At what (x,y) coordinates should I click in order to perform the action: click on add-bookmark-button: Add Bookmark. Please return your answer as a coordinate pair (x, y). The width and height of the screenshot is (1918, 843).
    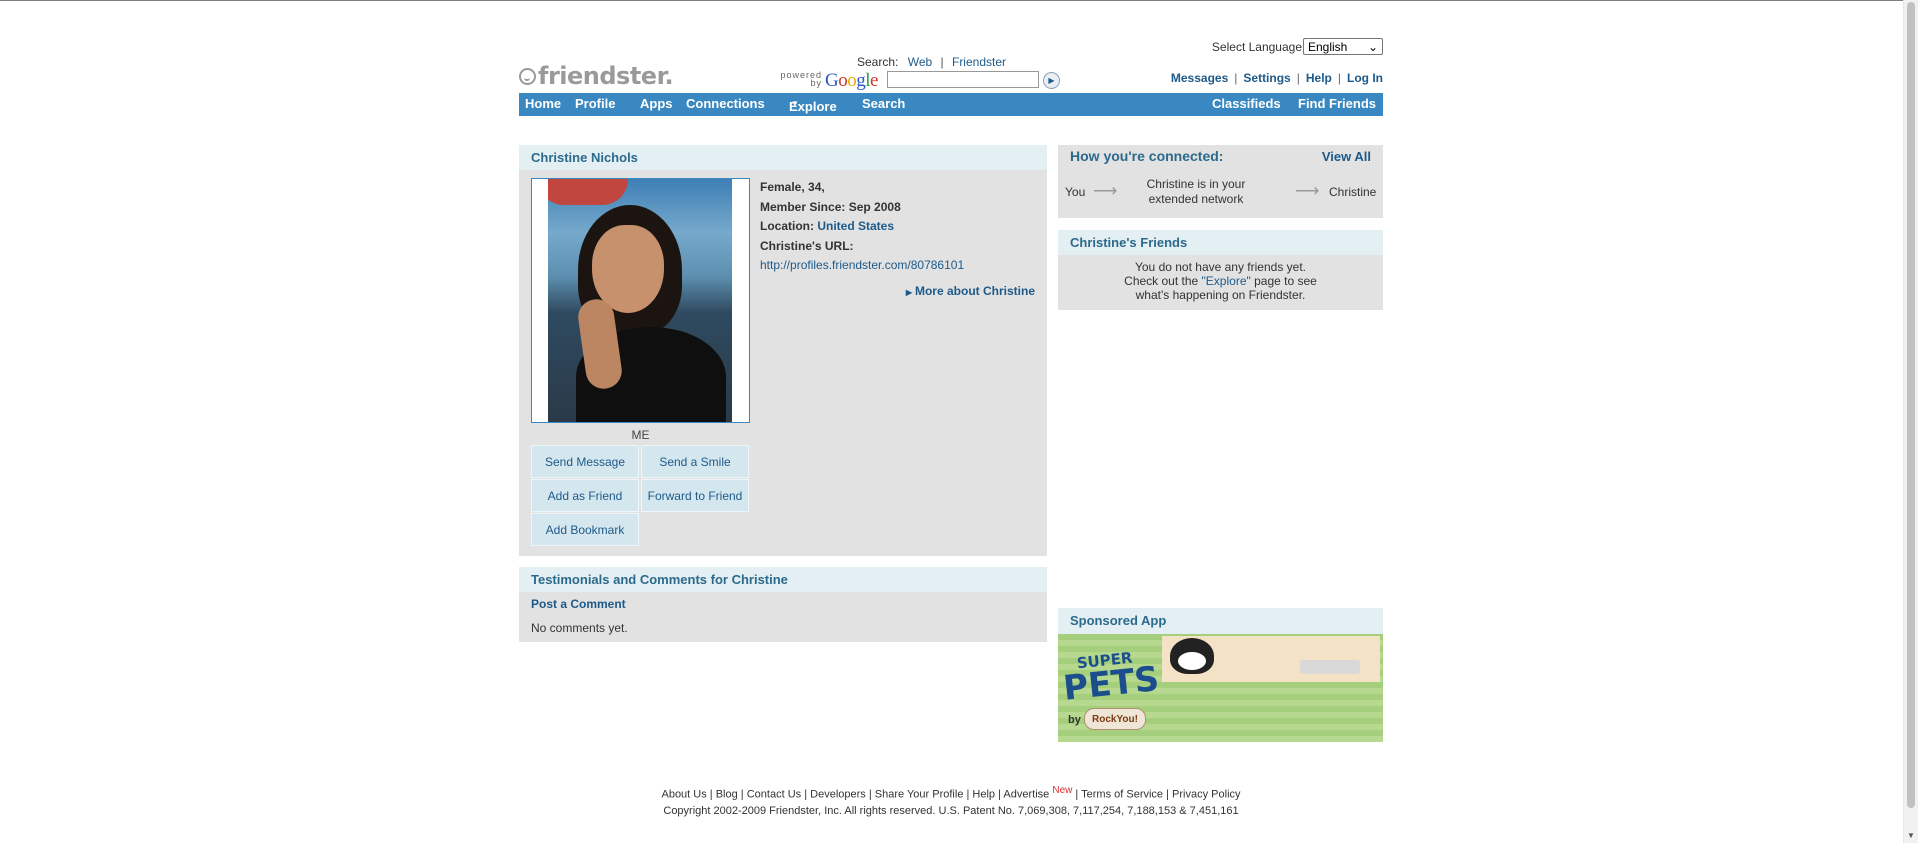
    Looking at the image, I should click on (585, 529).